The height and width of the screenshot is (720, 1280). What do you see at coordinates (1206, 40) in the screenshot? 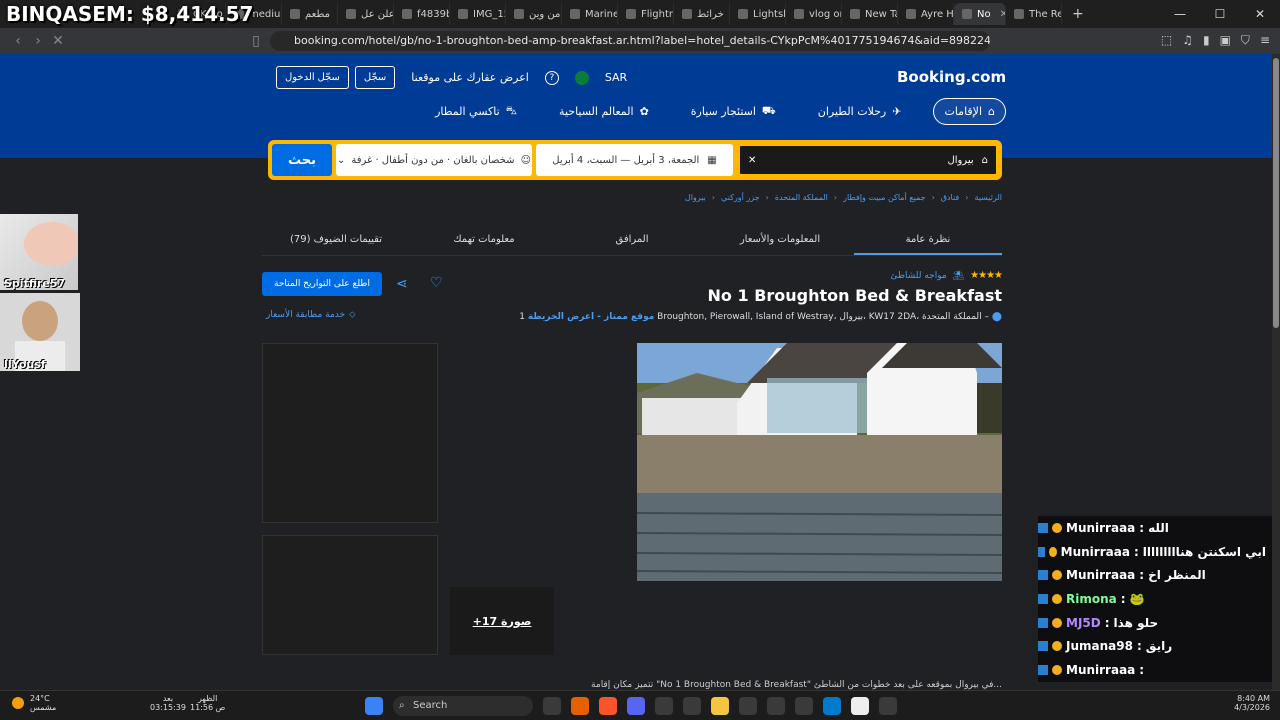
I see `sidebar-icon: ▮` at bounding box center [1206, 40].